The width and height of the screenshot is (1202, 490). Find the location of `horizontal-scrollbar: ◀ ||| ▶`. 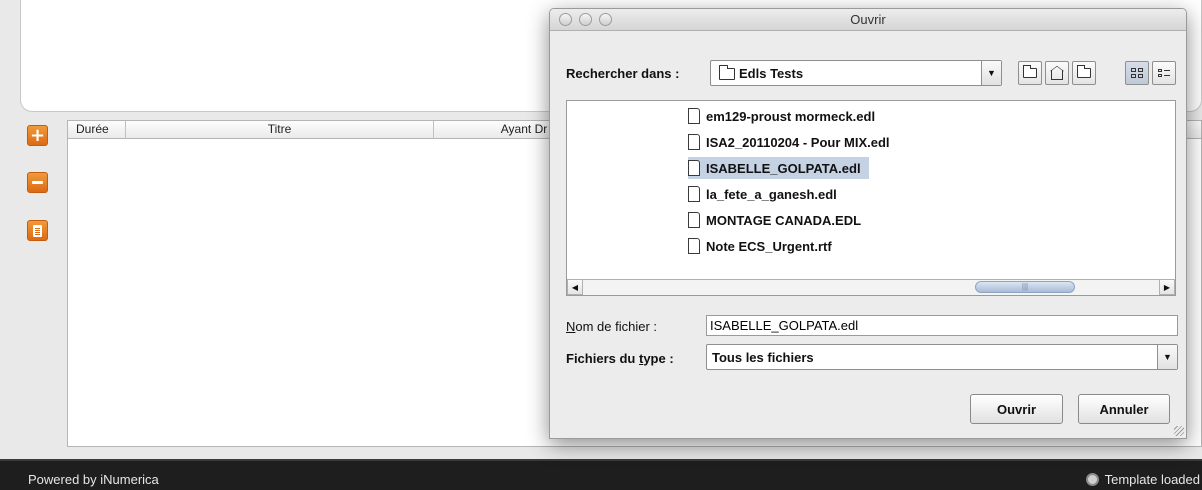

horizontal-scrollbar: ◀ ||| ▶ is located at coordinates (871, 287).